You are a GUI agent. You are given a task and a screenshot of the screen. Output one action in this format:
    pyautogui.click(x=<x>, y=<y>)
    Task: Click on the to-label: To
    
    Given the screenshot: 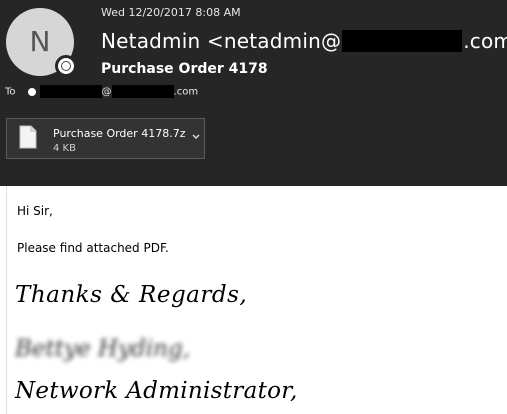 What is the action you would take?
    pyautogui.click(x=10, y=92)
    